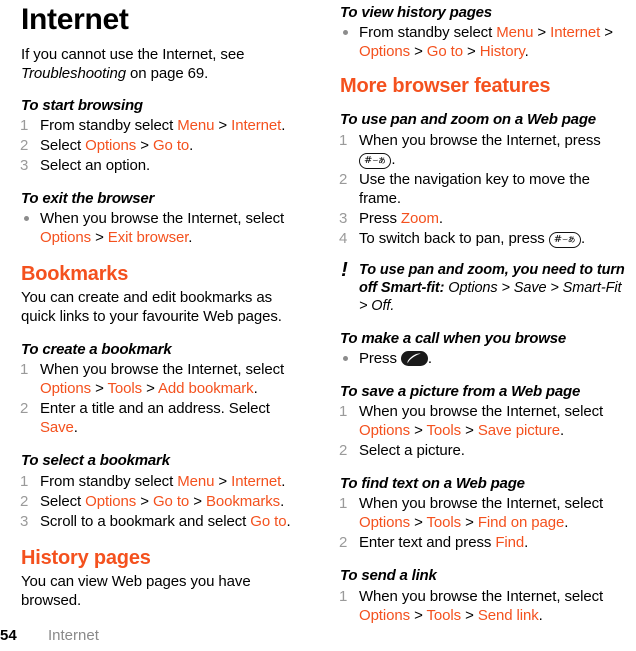 This screenshot has width=636, height=651. What do you see at coordinates (136, 590) in the screenshot?
I see `history-body: You can view Web pages you have browsed.` at bounding box center [136, 590].